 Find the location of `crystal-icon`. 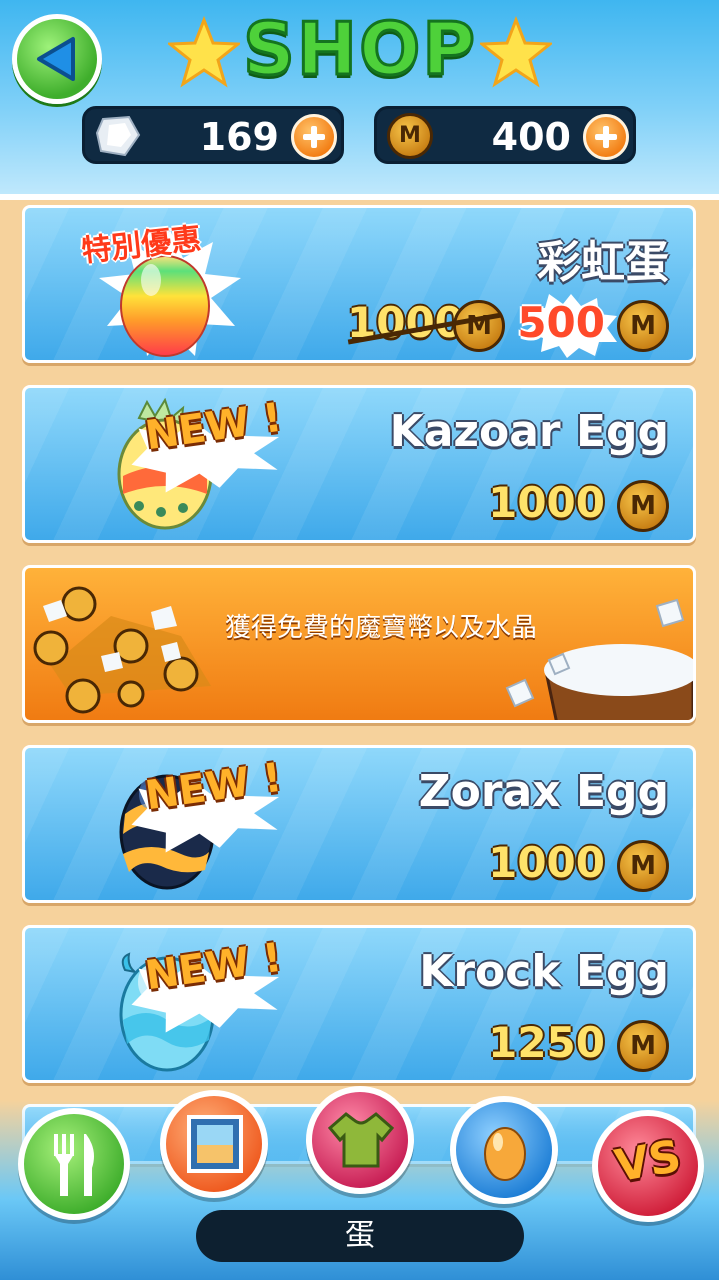

crystal-icon is located at coordinates (118, 136).